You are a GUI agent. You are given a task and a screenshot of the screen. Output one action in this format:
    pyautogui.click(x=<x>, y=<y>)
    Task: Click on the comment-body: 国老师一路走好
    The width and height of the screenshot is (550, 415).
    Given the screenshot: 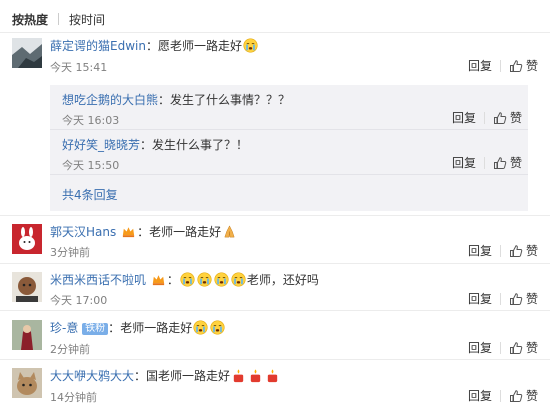 What is the action you would take?
    pyautogui.click(x=188, y=376)
    